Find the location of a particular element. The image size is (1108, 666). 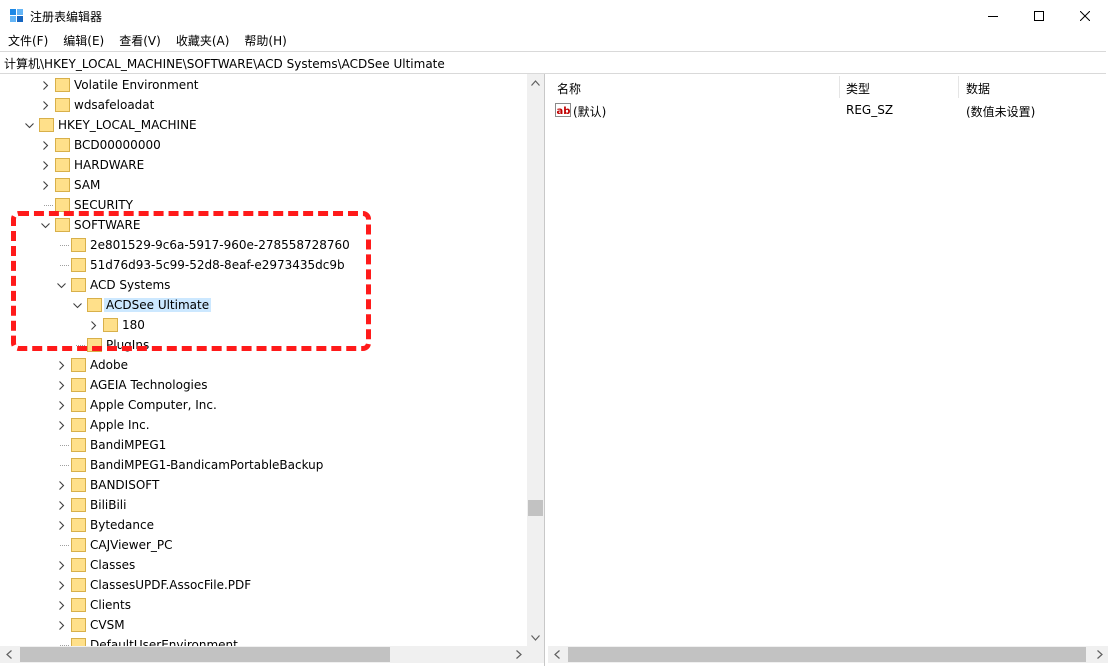

menu-edit: 编辑(E) is located at coordinates (83, 41).